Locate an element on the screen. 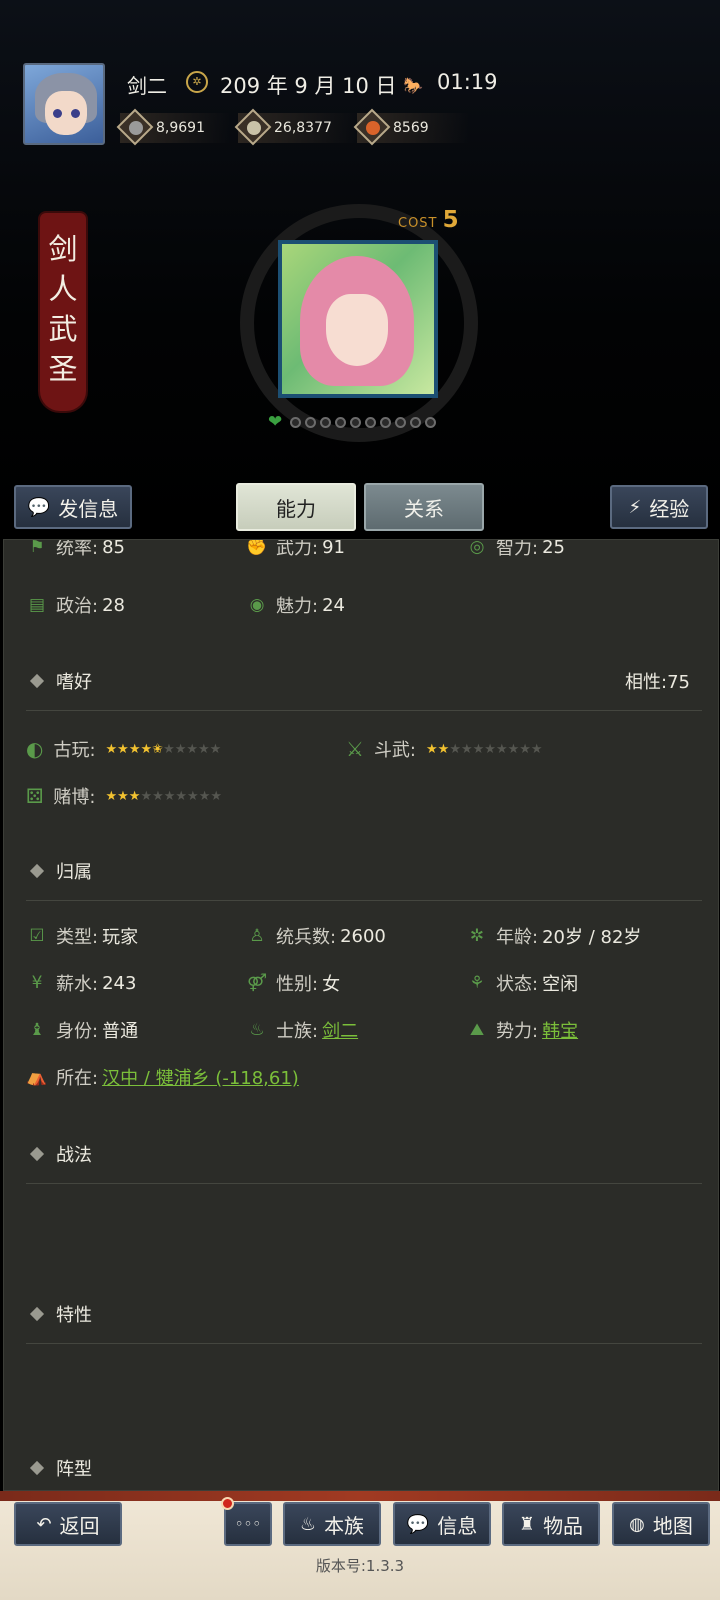  crossed-swords-icon: ⚔ is located at coordinates (355, 749).